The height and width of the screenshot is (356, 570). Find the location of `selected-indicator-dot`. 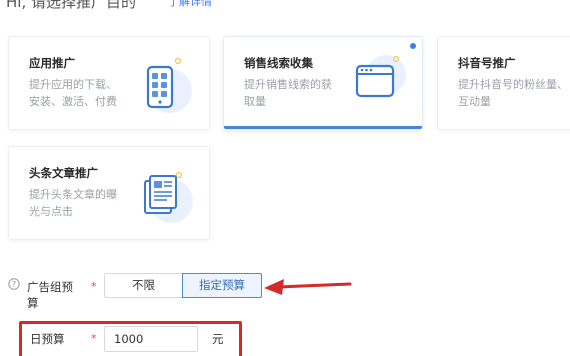

selected-indicator-dot is located at coordinates (413, 46).